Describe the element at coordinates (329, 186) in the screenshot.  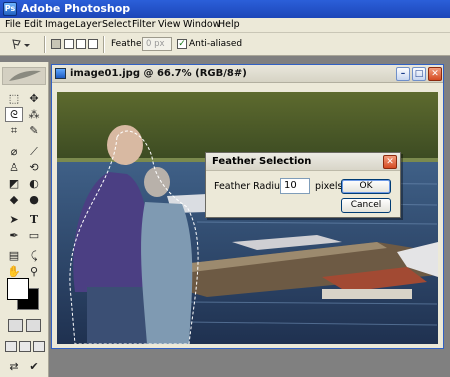
I see `feather-radius-unit: pixels` at that location.